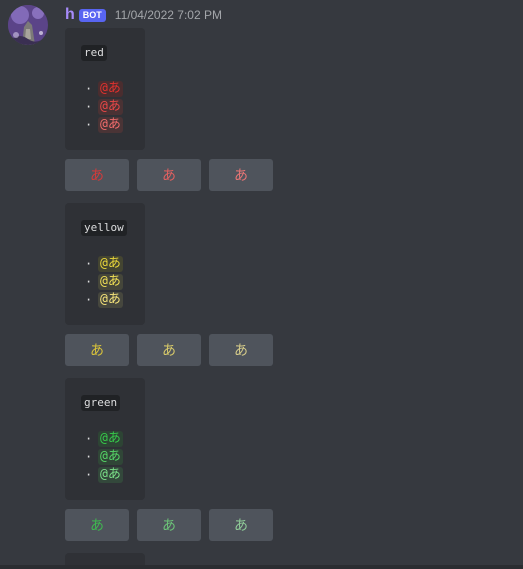 This screenshot has width=523, height=569. I want to click on timestamp: 11/04/2022 7:02 PM, so click(168, 15).